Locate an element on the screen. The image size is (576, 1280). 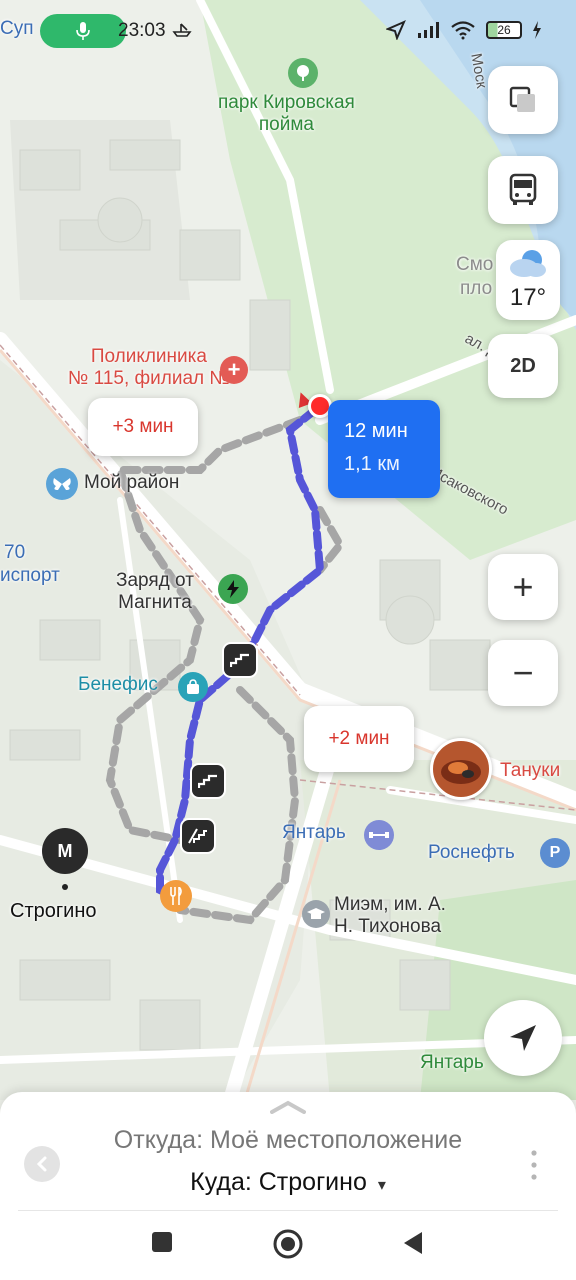
microphone-icon is located at coordinates (83, 31).